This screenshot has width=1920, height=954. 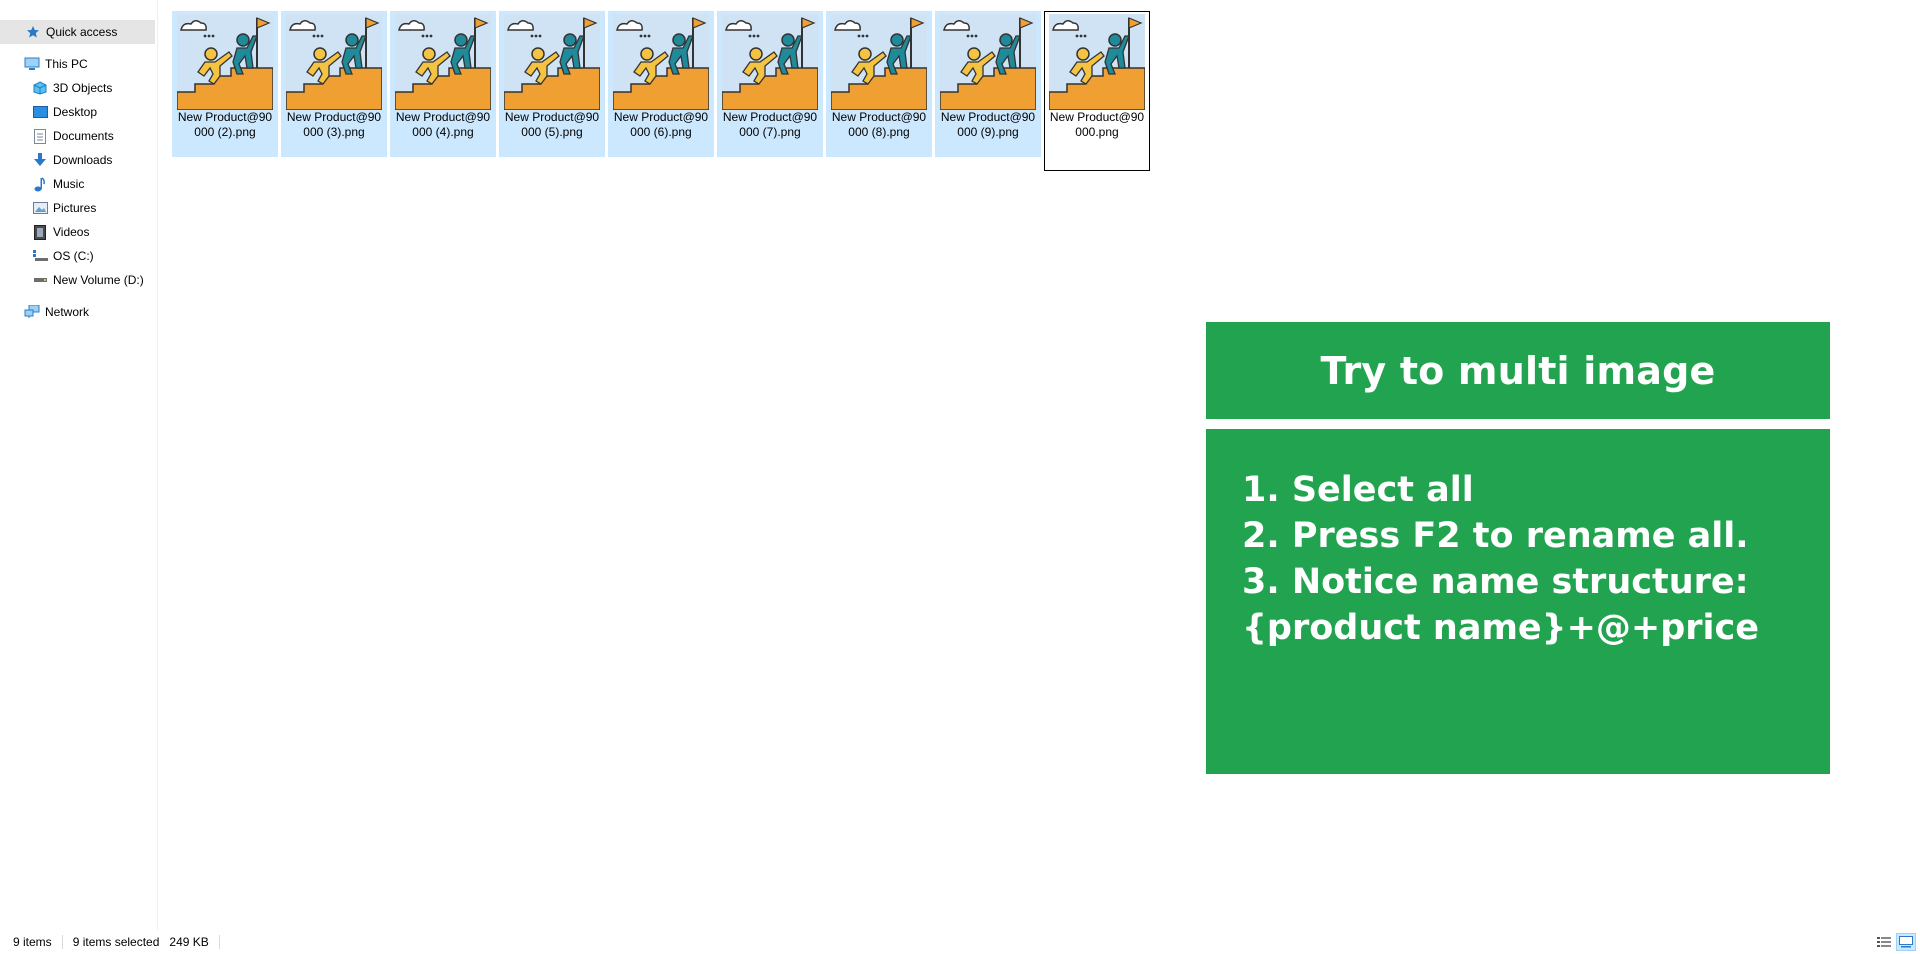 What do you see at coordinates (83, 136) in the screenshot?
I see `nav-documents-label: Documents` at bounding box center [83, 136].